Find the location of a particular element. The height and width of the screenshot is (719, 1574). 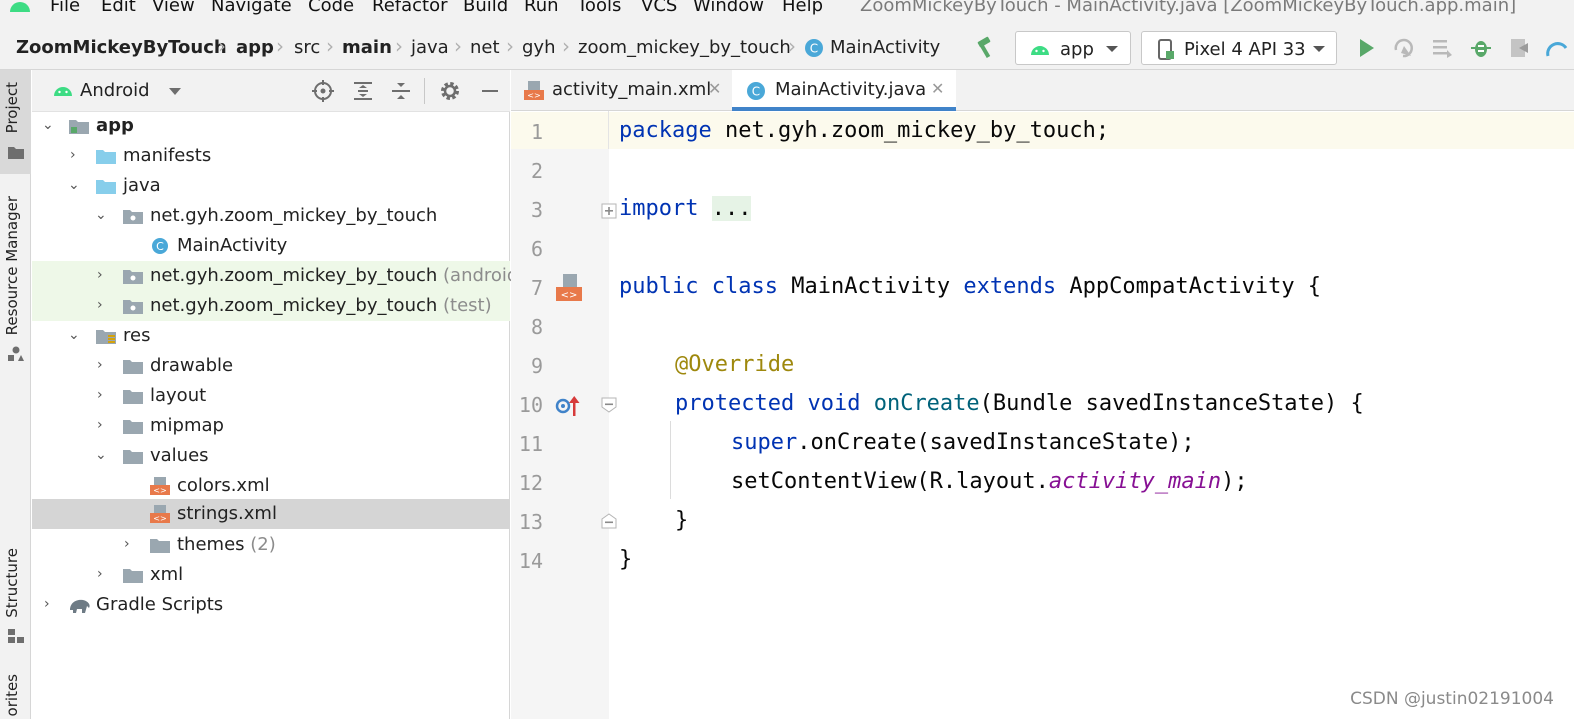

tree-item-strings-xml: <> strings.xml is located at coordinates (271, 514).